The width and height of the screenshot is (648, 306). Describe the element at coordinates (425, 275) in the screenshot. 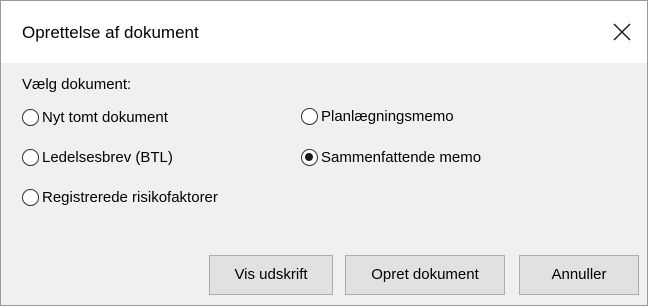

I see `create-document-button: Opret dokument` at that location.